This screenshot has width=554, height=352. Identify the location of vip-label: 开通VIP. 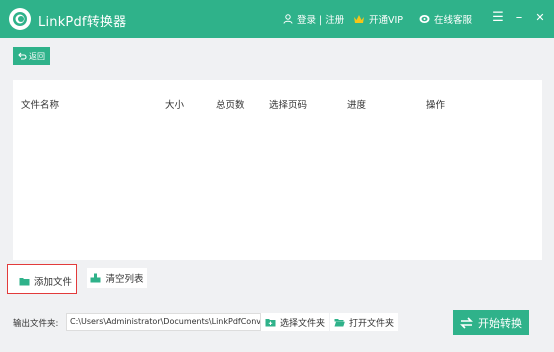
(386, 20).